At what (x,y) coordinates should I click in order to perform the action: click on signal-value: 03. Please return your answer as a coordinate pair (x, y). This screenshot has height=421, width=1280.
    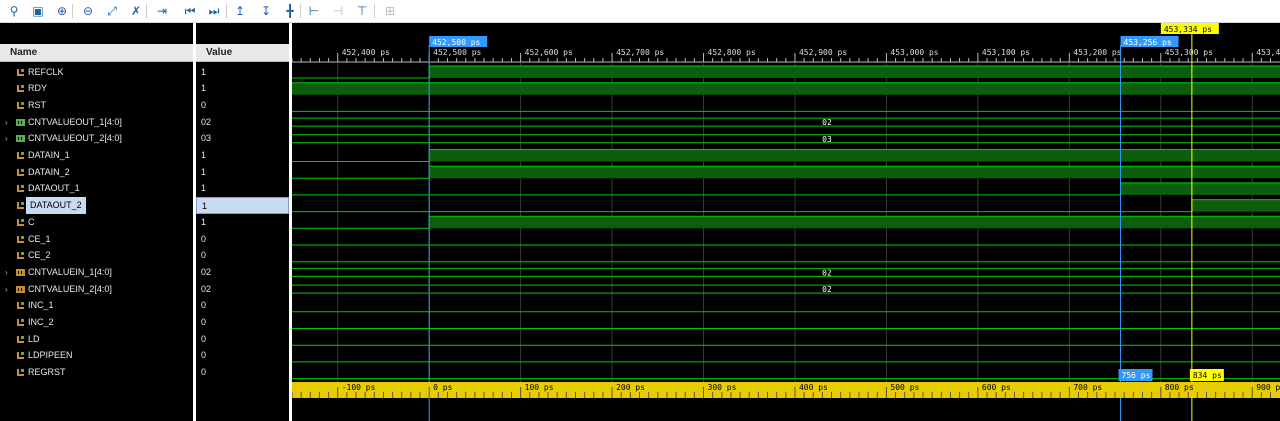
    Looking at the image, I should click on (242, 138).